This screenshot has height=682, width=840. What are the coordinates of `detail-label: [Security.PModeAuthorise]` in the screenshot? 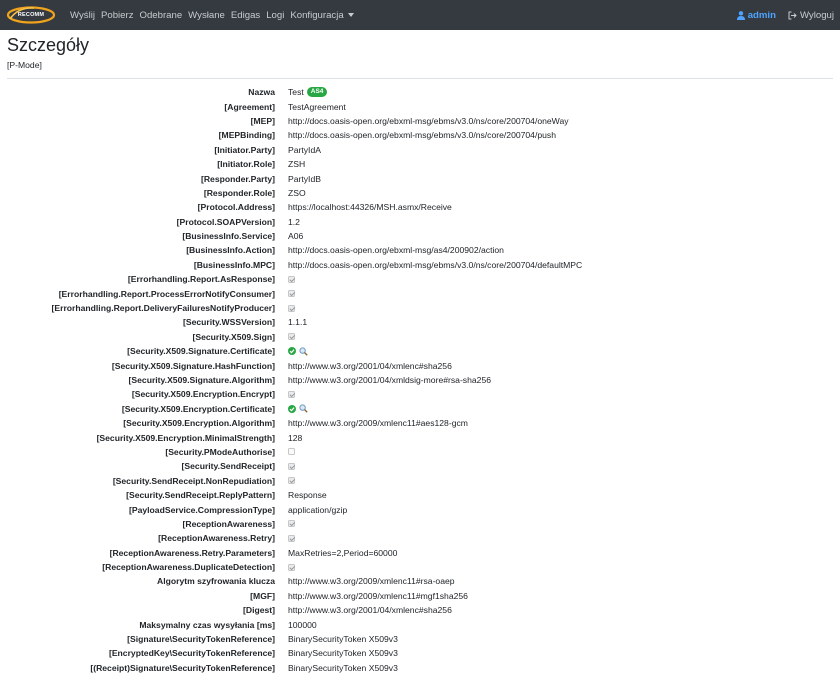 It's located at (220, 451).